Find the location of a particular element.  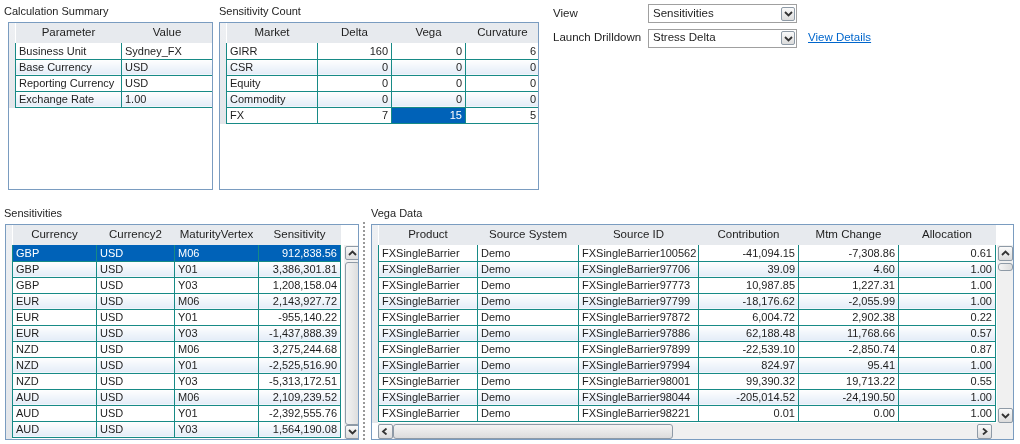

table-cell: 3,275,244.68 is located at coordinates (299, 349).